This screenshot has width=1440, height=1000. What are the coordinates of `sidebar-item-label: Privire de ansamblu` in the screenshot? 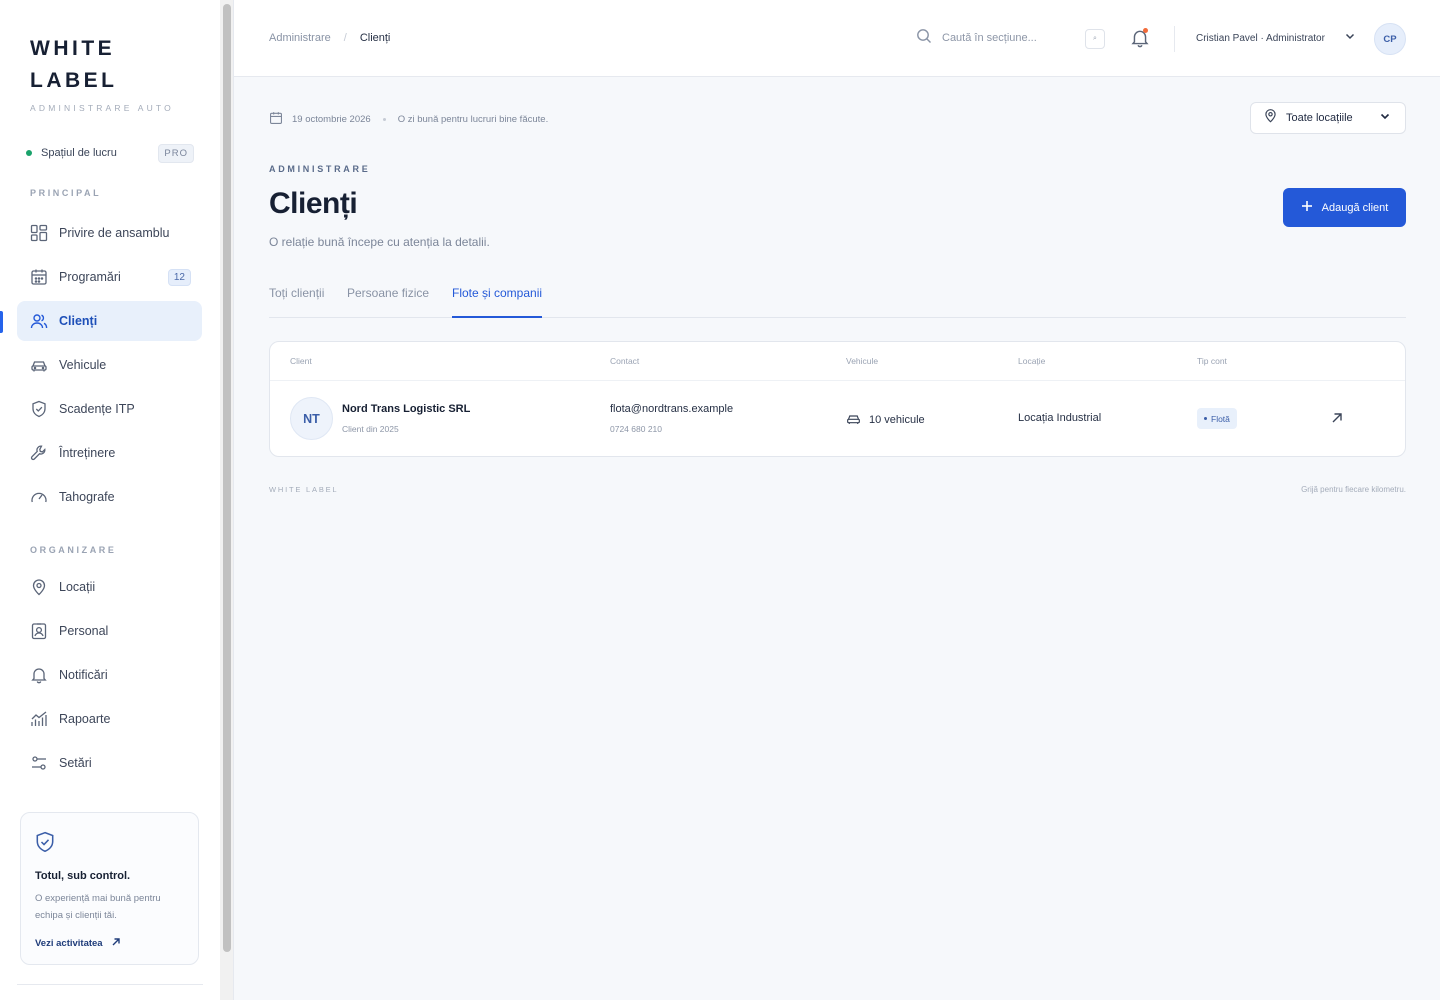 It's located at (114, 233).